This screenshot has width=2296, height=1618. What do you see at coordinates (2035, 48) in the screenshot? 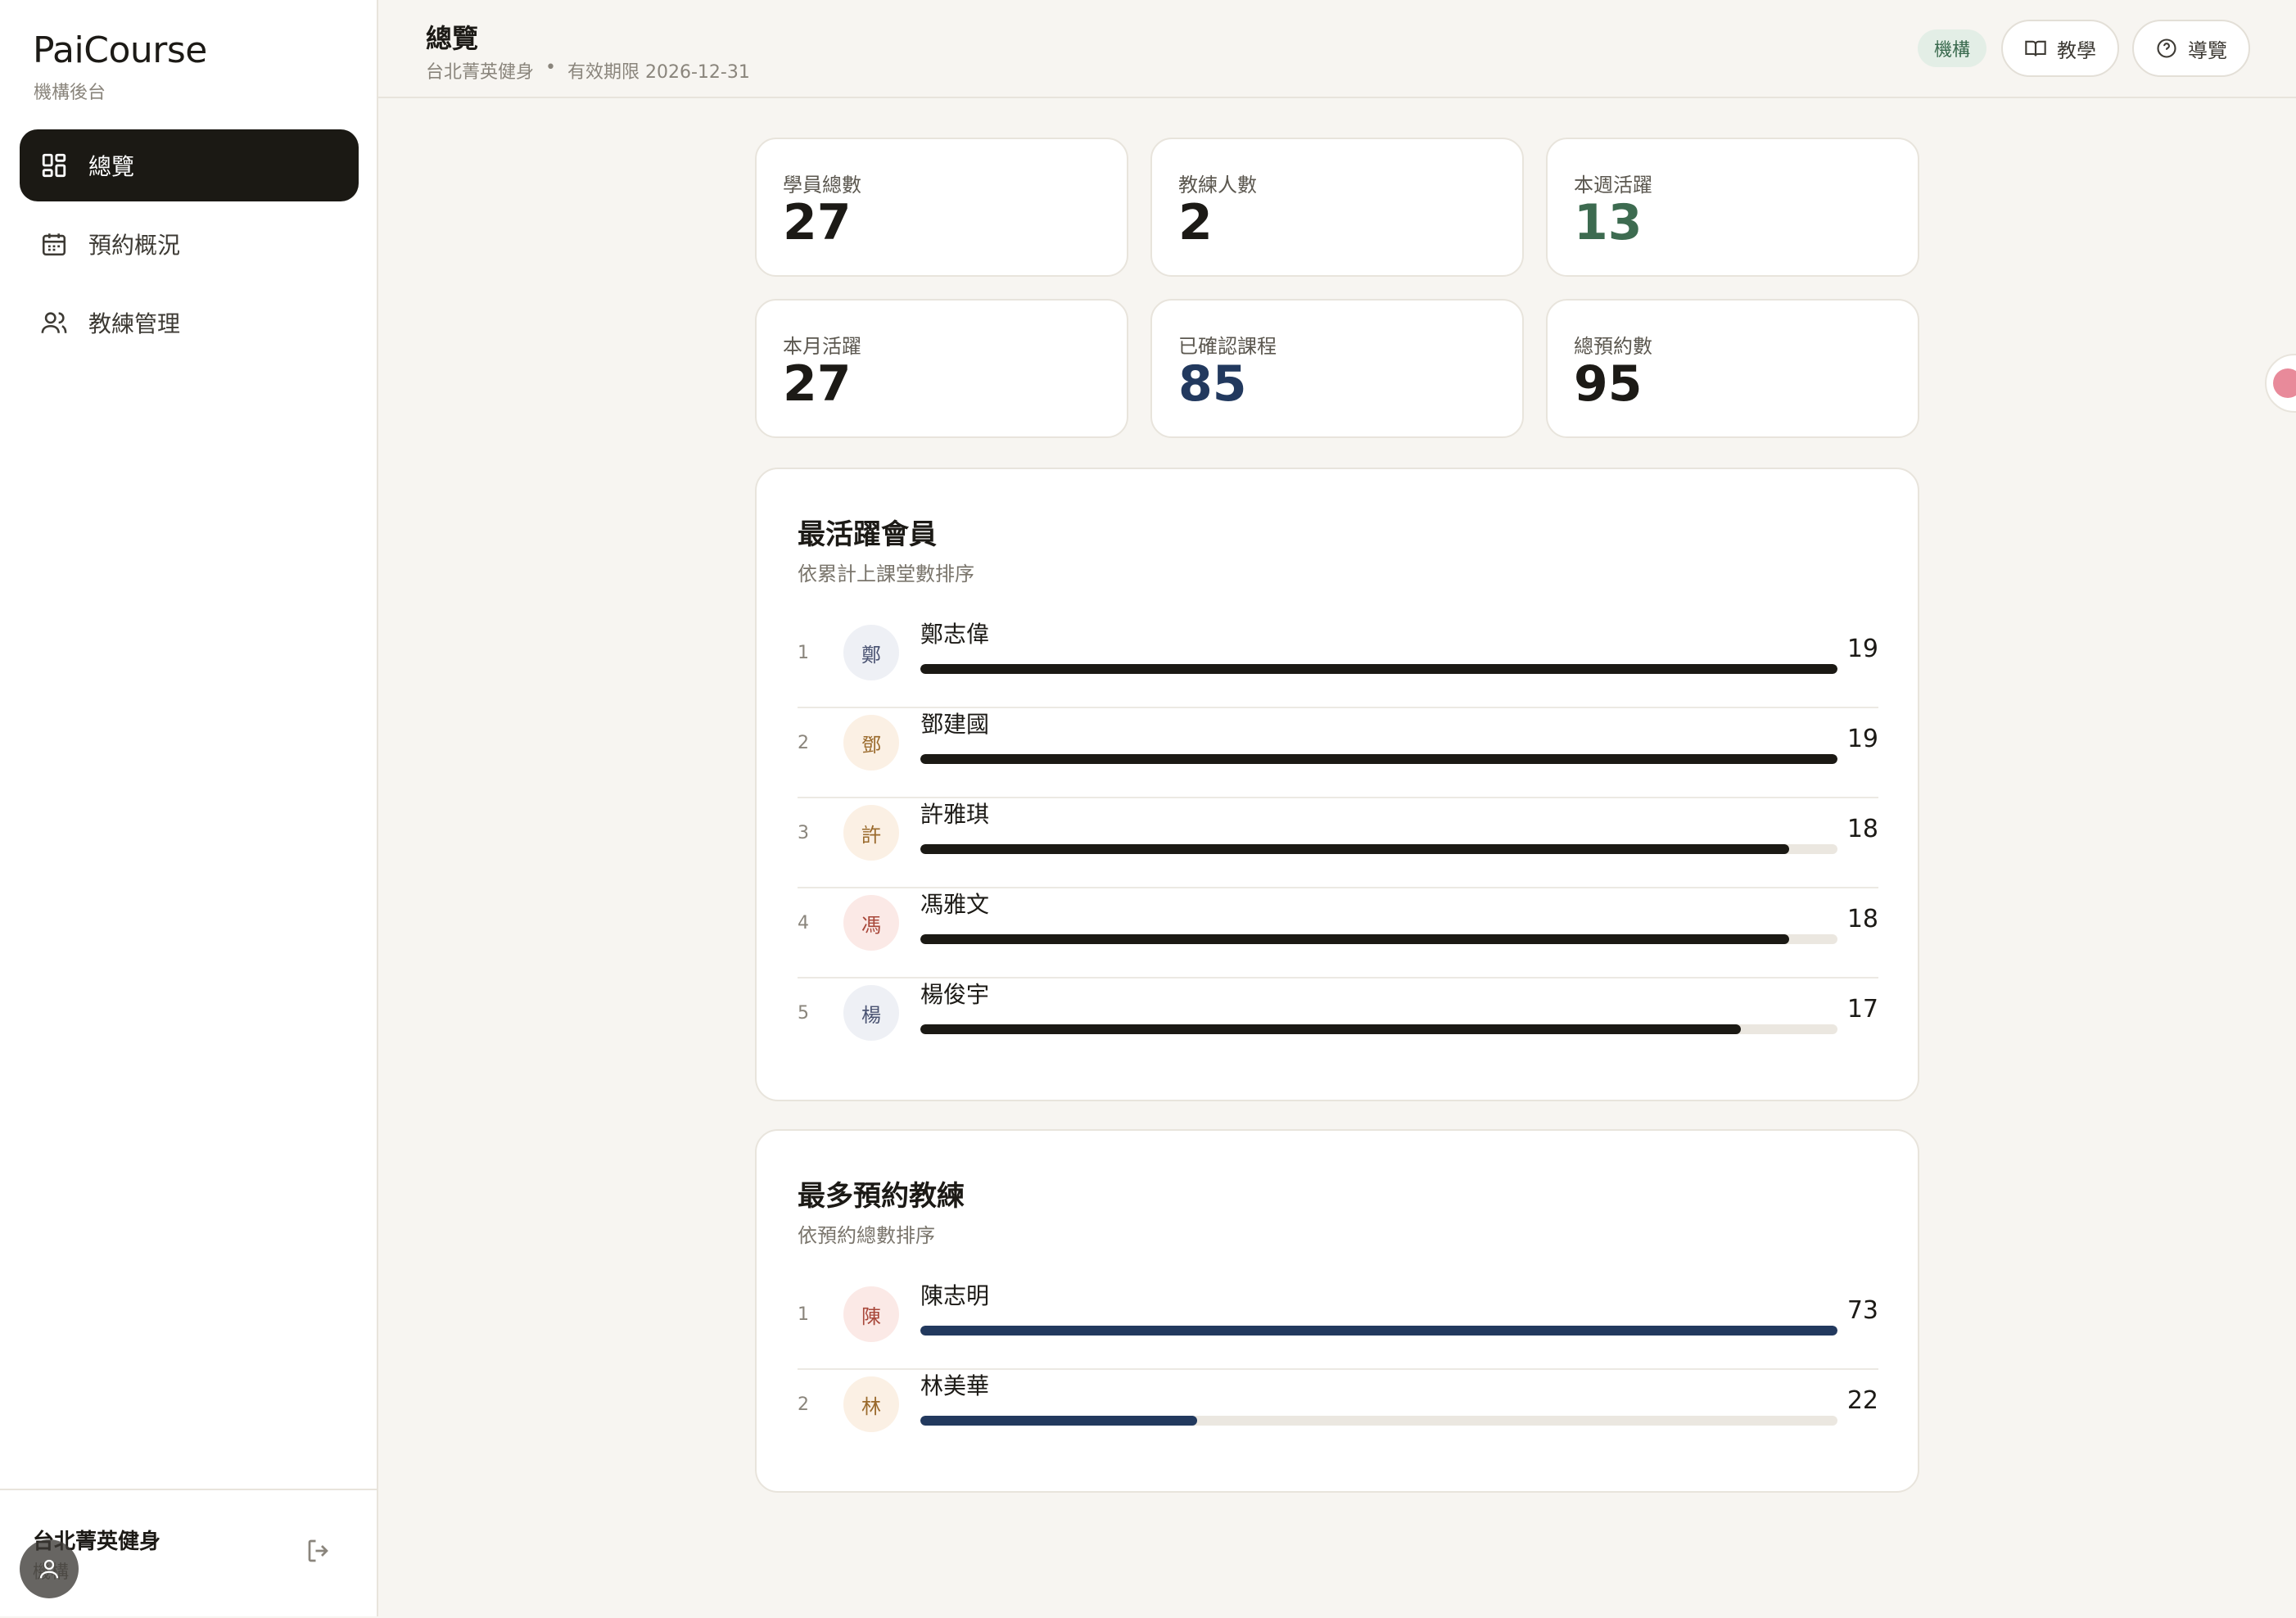
I see `book-icon` at bounding box center [2035, 48].